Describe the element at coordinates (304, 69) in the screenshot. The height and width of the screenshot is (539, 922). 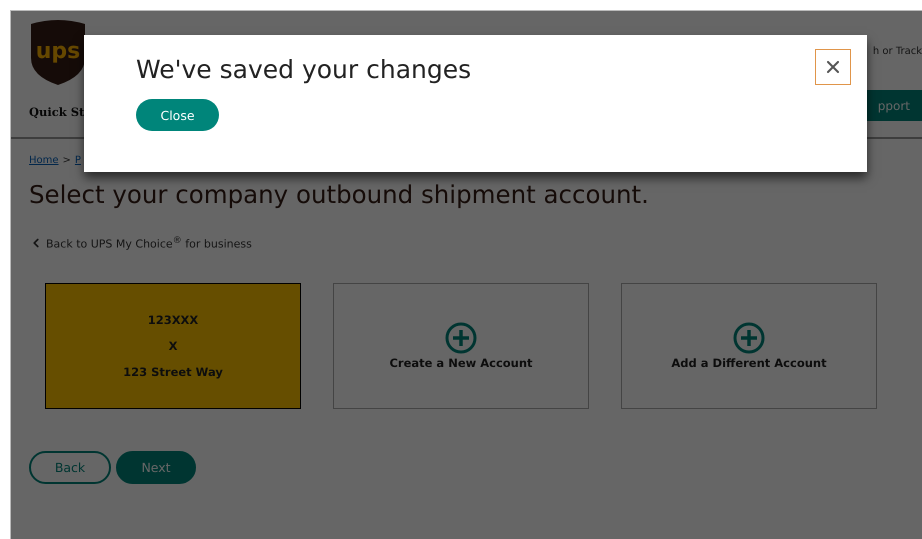
I see `dialog-title: We've saved your changes` at that location.